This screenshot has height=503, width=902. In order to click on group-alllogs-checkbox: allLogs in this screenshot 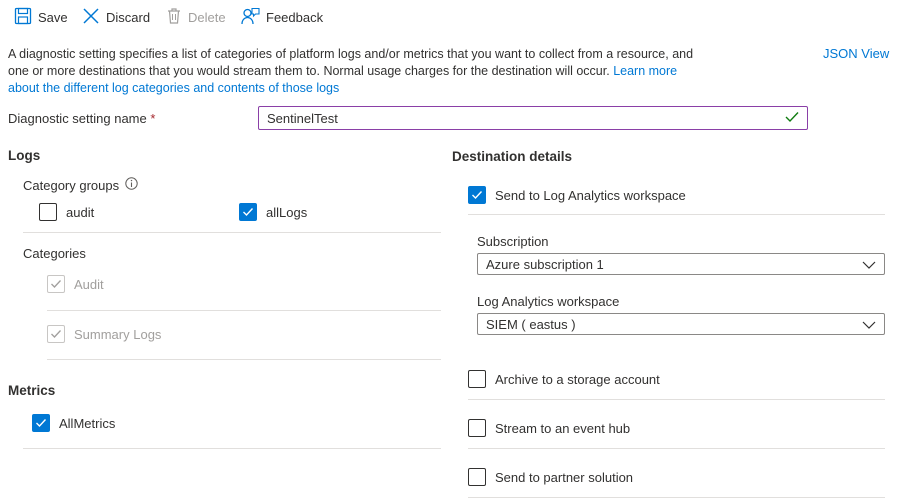, I will do `click(273, 212)`.